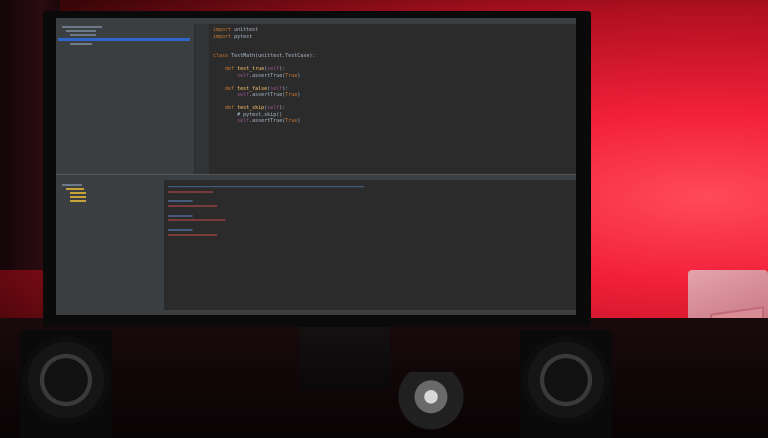 The width and height of the screenshot is (768, 438). What do you see at coordinates (431, 403) in the screenshot?
I see `desk-figurine` at bounding box center [431, 403].